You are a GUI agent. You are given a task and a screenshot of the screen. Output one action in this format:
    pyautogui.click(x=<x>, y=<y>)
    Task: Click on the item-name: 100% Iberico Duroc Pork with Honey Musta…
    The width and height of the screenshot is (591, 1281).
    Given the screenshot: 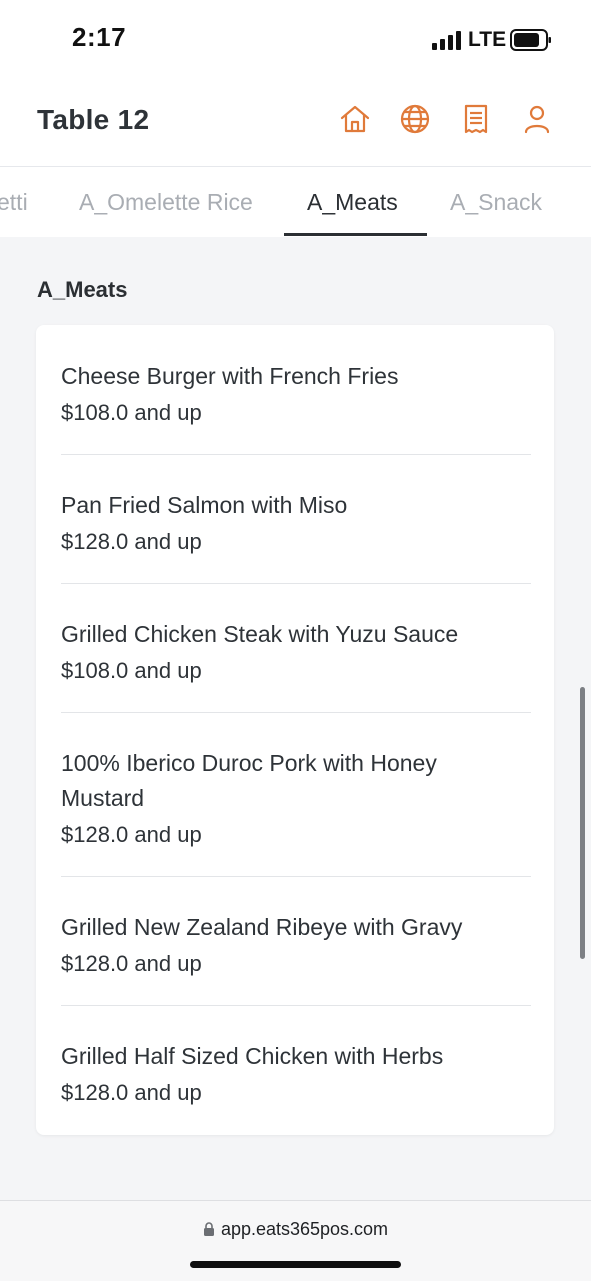 What is the action you would take?
    pyautogui.click(x=249, y=780)
    